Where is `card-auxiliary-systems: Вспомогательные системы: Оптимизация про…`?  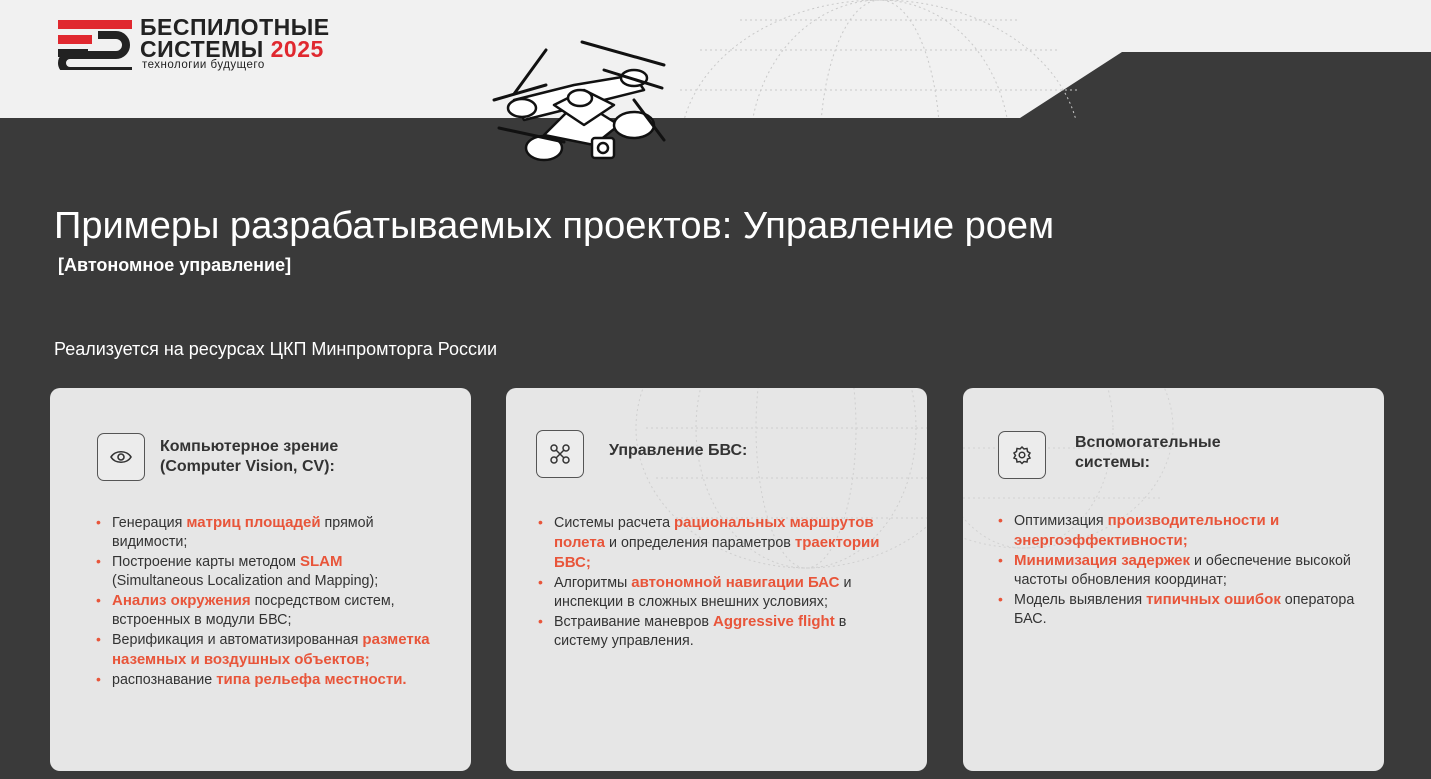 card-auxiliary-systems: Вспомогательные системы: Оптимизация про… is located at coordinates (1173, 579).